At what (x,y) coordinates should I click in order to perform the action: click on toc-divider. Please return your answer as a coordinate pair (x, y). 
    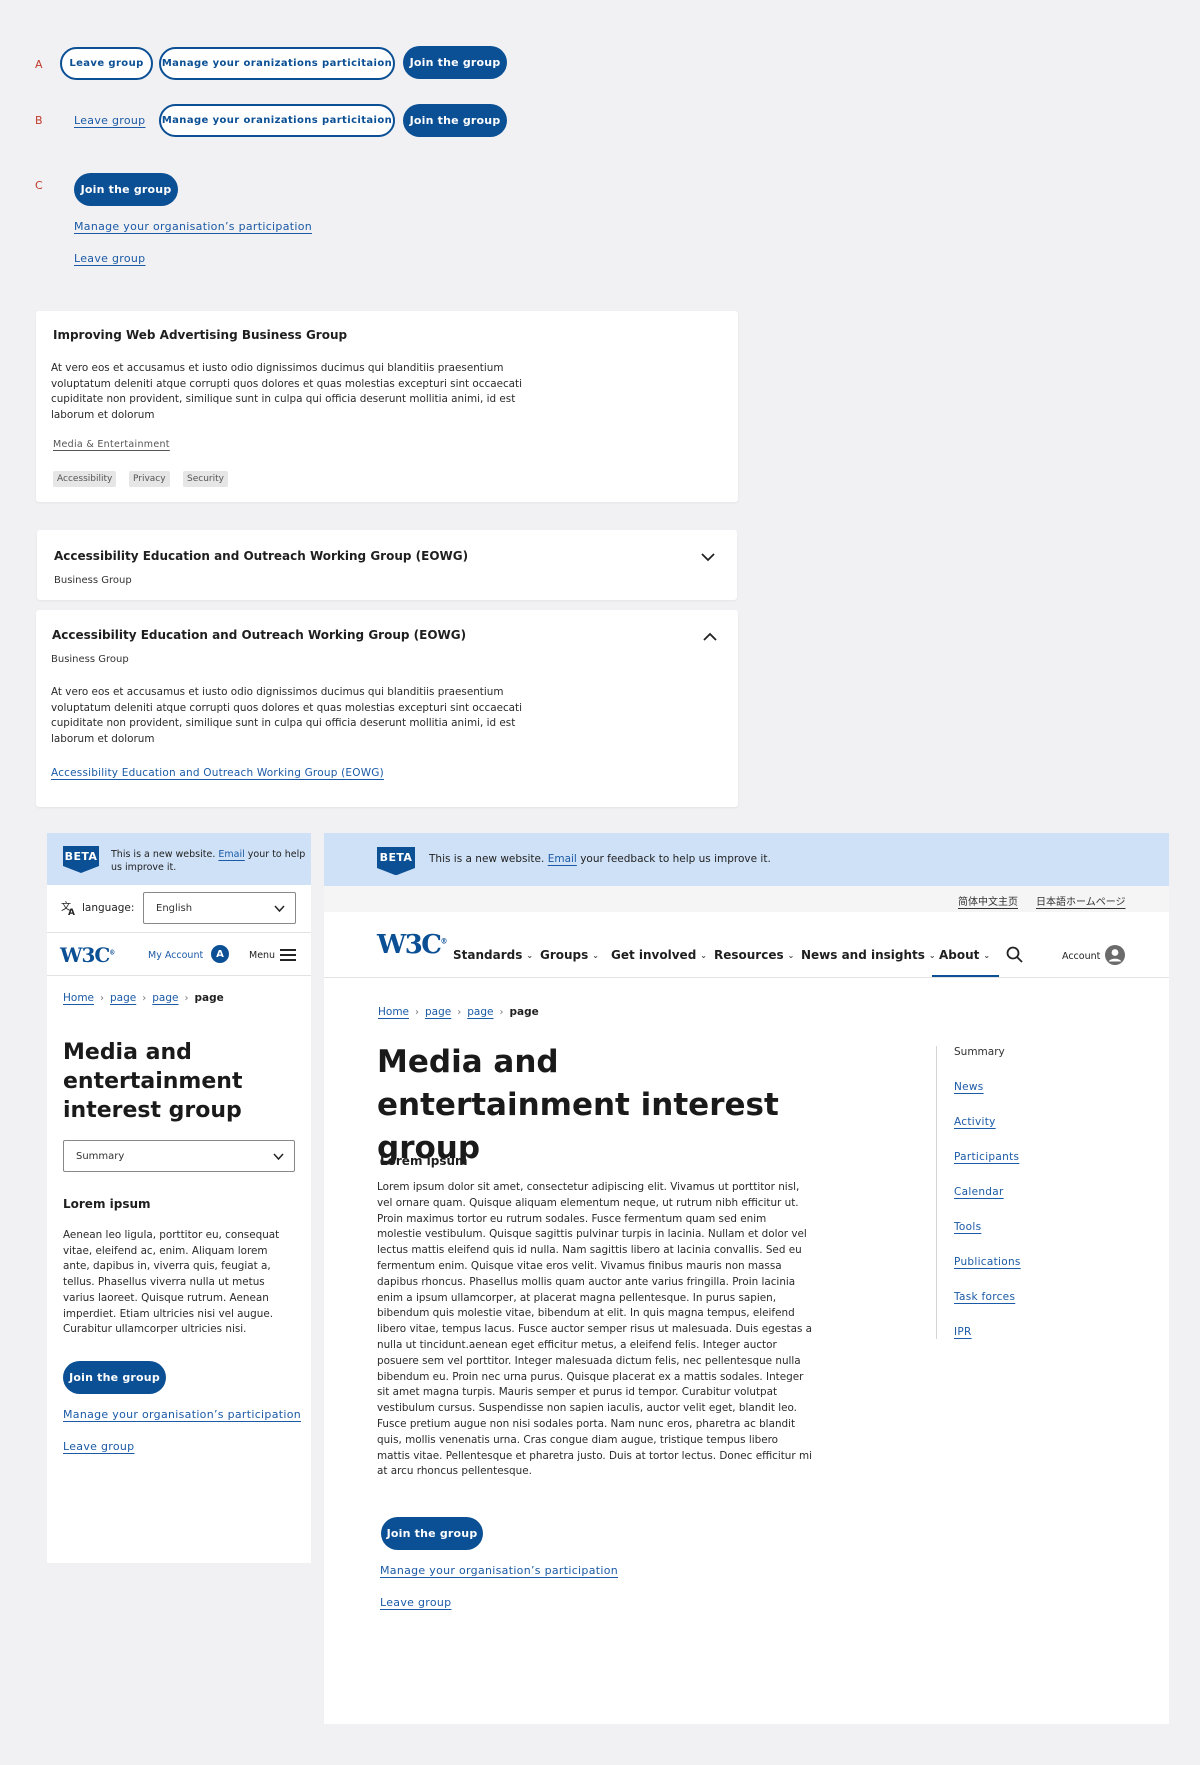
    Looking at the image, I should click on (936, 1192).